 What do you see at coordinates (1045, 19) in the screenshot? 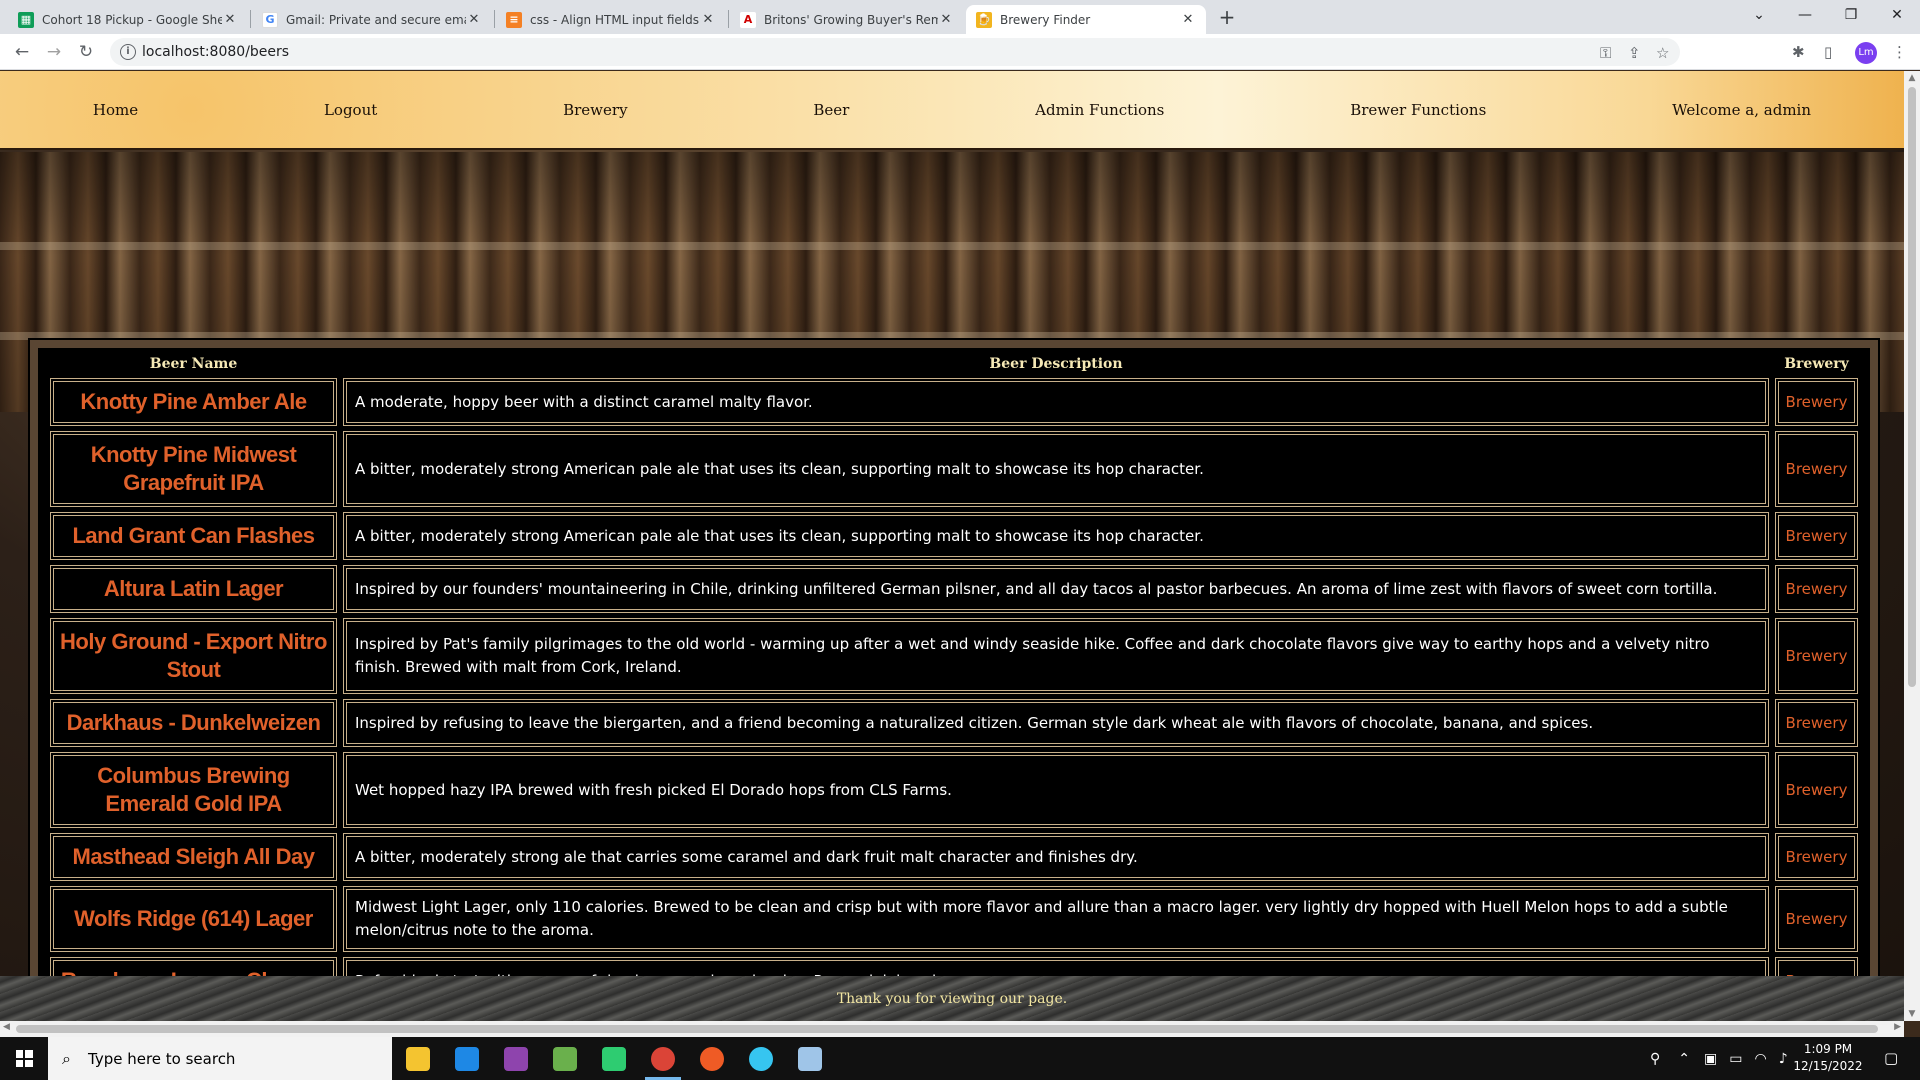
I see `tab-title: Brewery Finder` at bounding box center [1045, 19].